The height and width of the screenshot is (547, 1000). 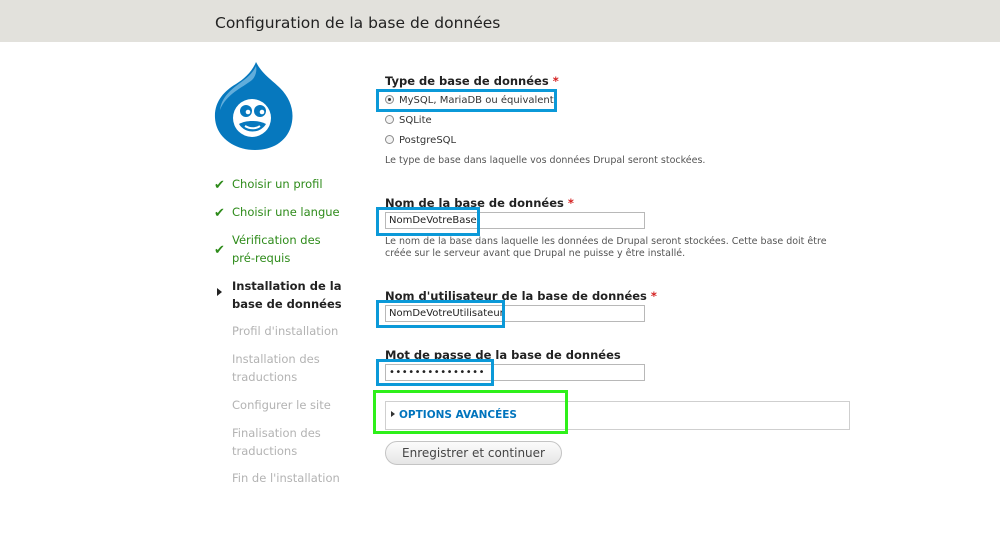 I want to click on page-header: Configuration de la base de données, so click(x=500, y=21).